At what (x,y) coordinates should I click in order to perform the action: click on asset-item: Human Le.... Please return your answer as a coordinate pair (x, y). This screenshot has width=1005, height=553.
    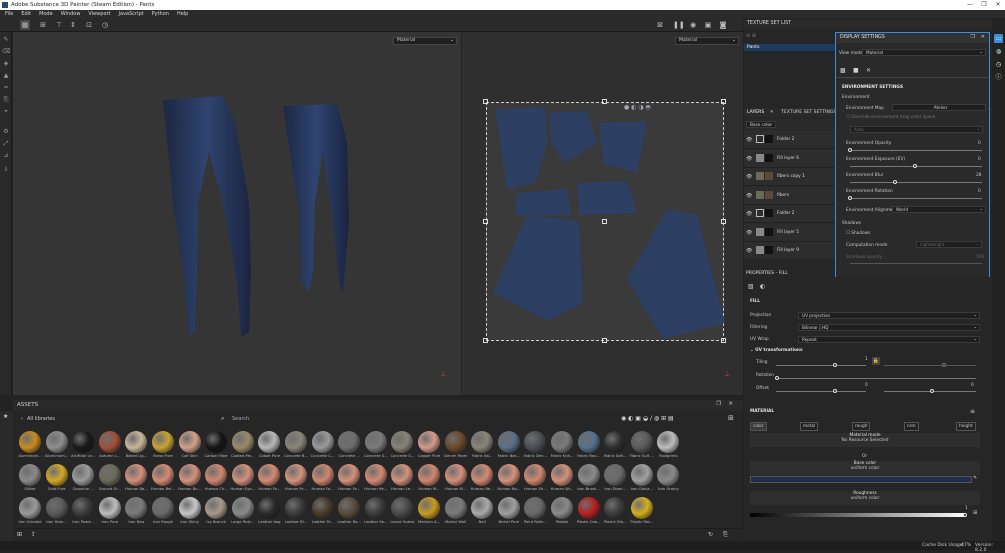
    Looking at the image, I should click on (402, 479).